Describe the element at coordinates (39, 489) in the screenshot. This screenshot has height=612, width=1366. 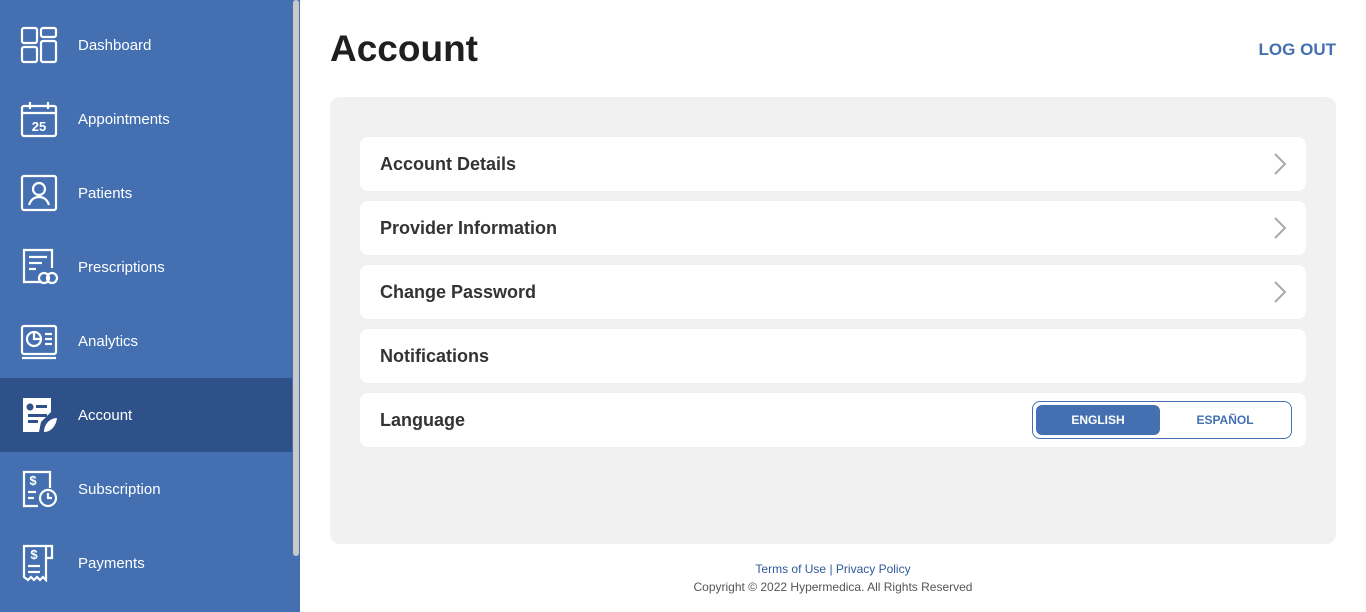
I see `subscription-icon: $` at that location.